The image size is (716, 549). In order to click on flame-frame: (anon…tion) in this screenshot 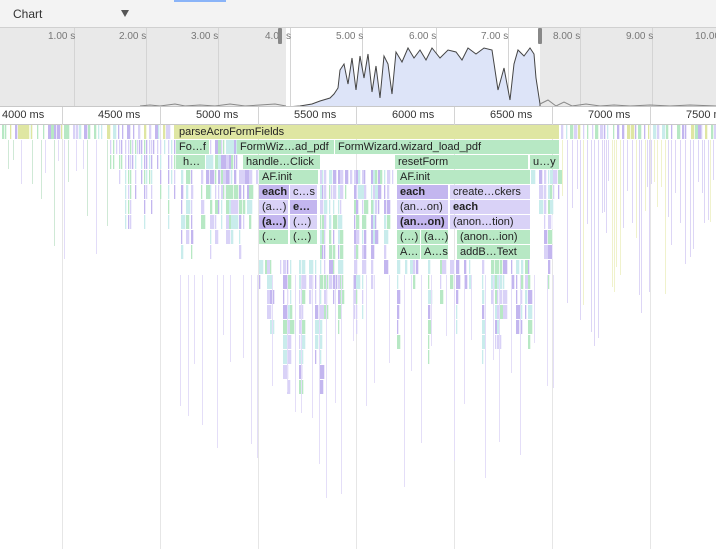, I will do `click(490, 222)`.